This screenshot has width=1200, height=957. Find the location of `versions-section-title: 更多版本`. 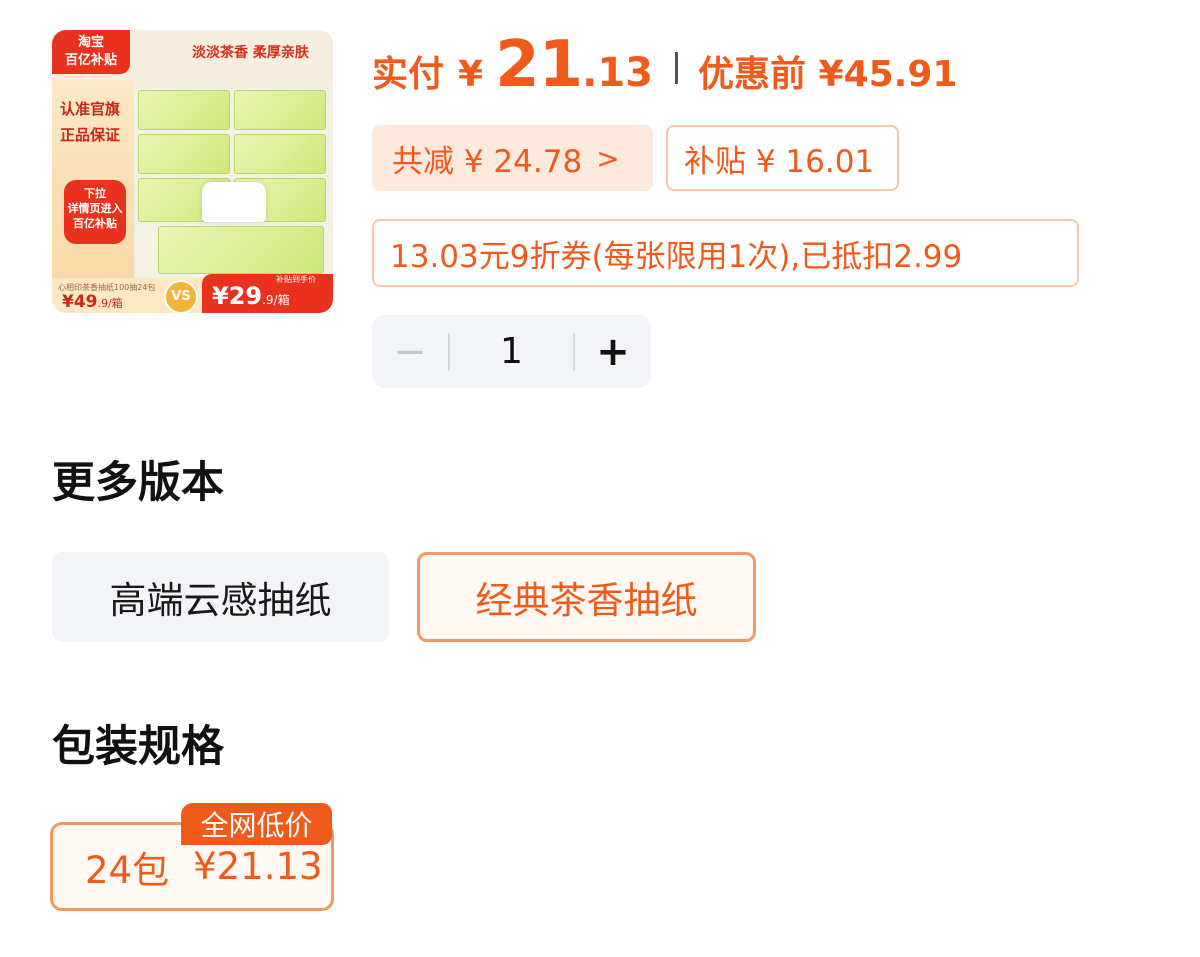

versions-section-title: 更多版本 is located at coordinates (138, 483).